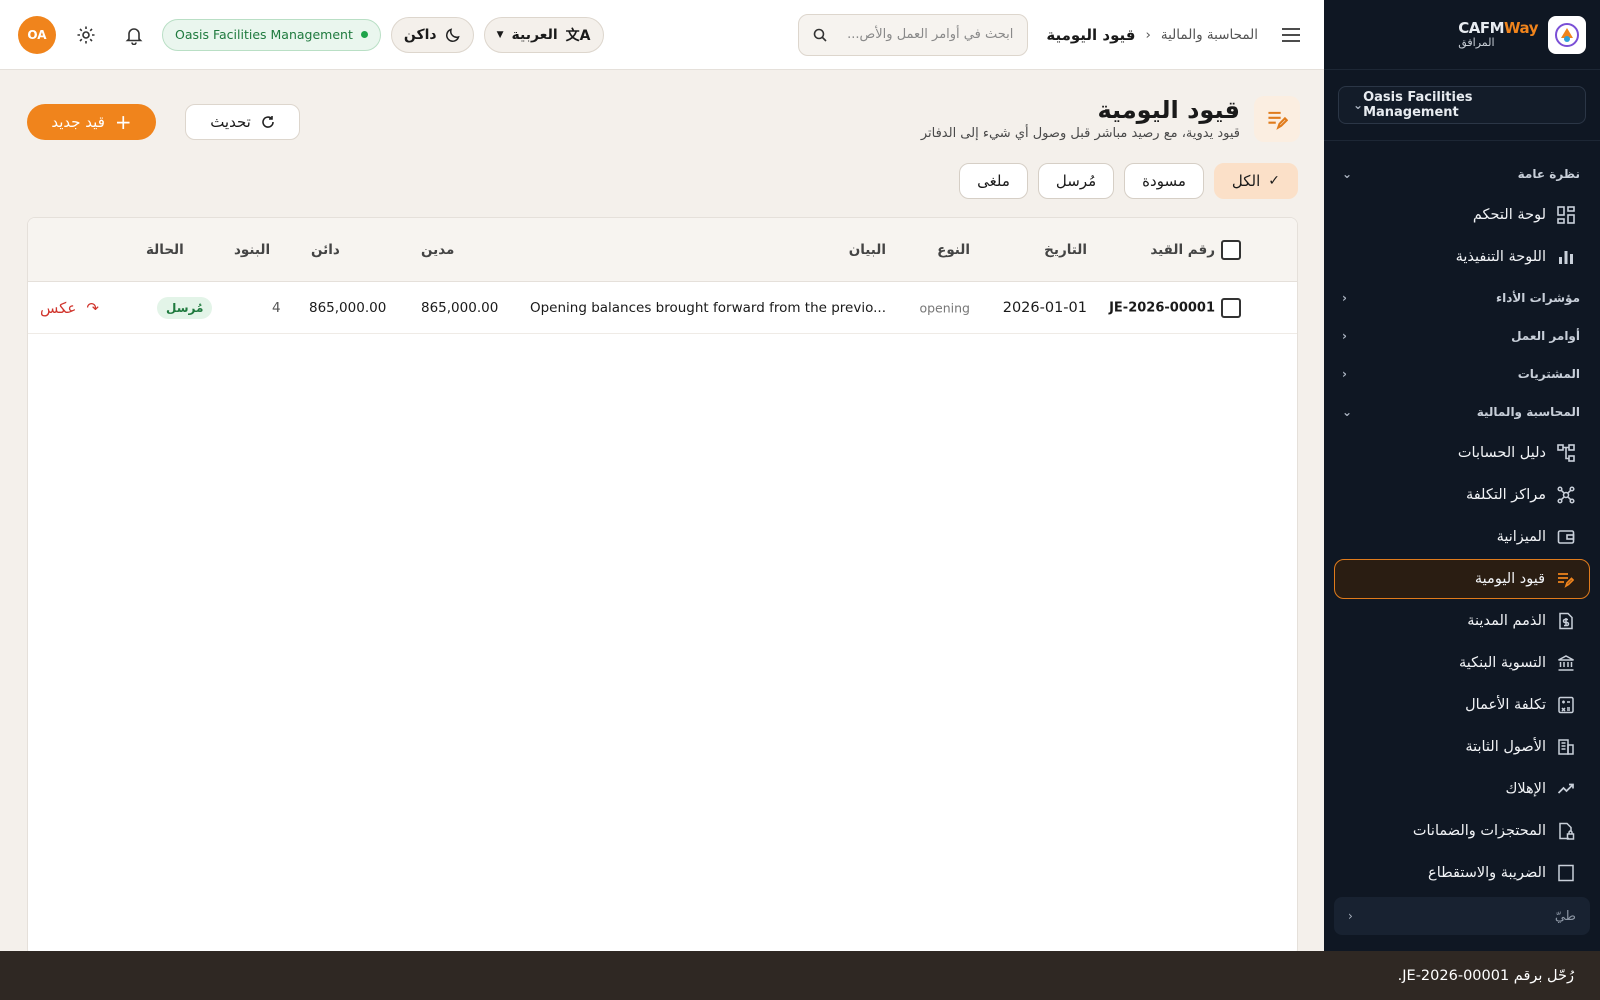  What do you see at coordinates (1462, 495) in the screenshot?
I see `sidebar-item-cost-centers: مراكز التكلفة` at bounding box center [1462, 495].